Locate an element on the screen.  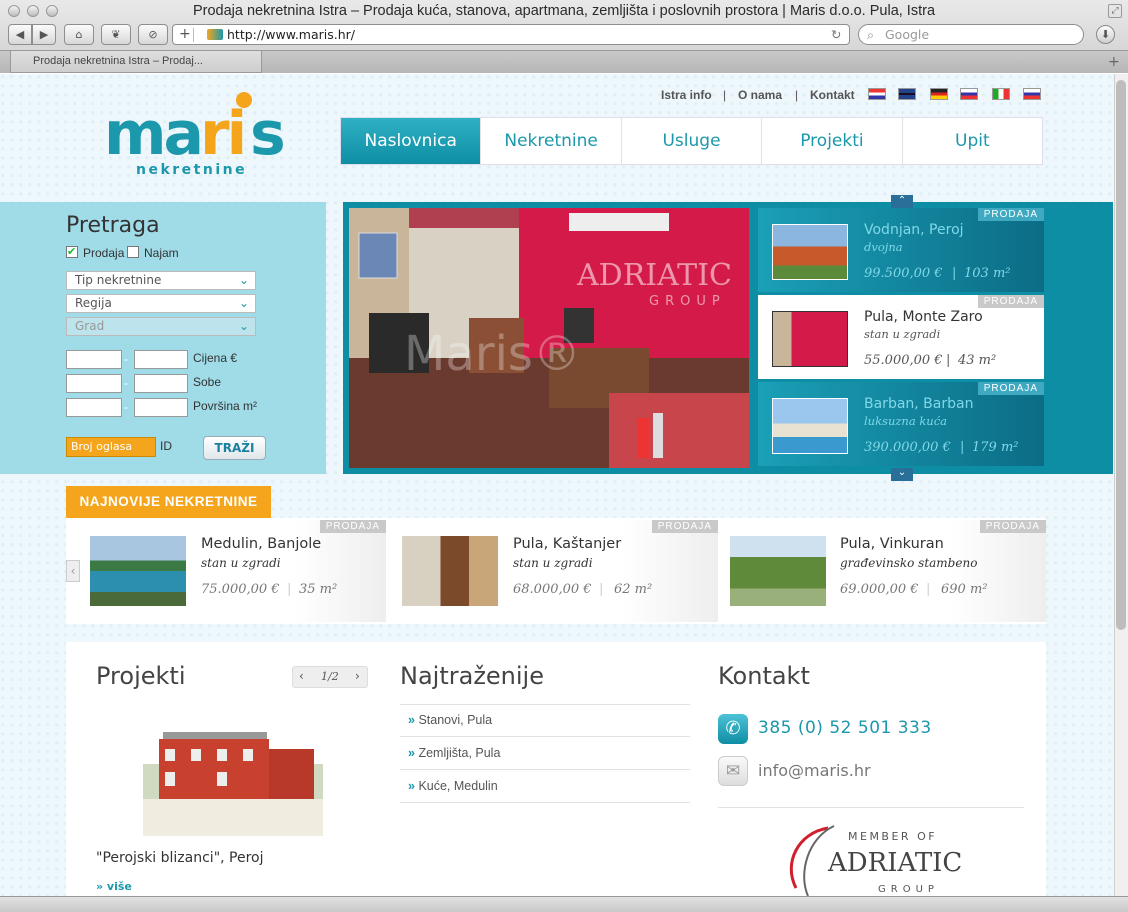
url-text: http://www.maris.hr/ is located at coordinates (291, 34).